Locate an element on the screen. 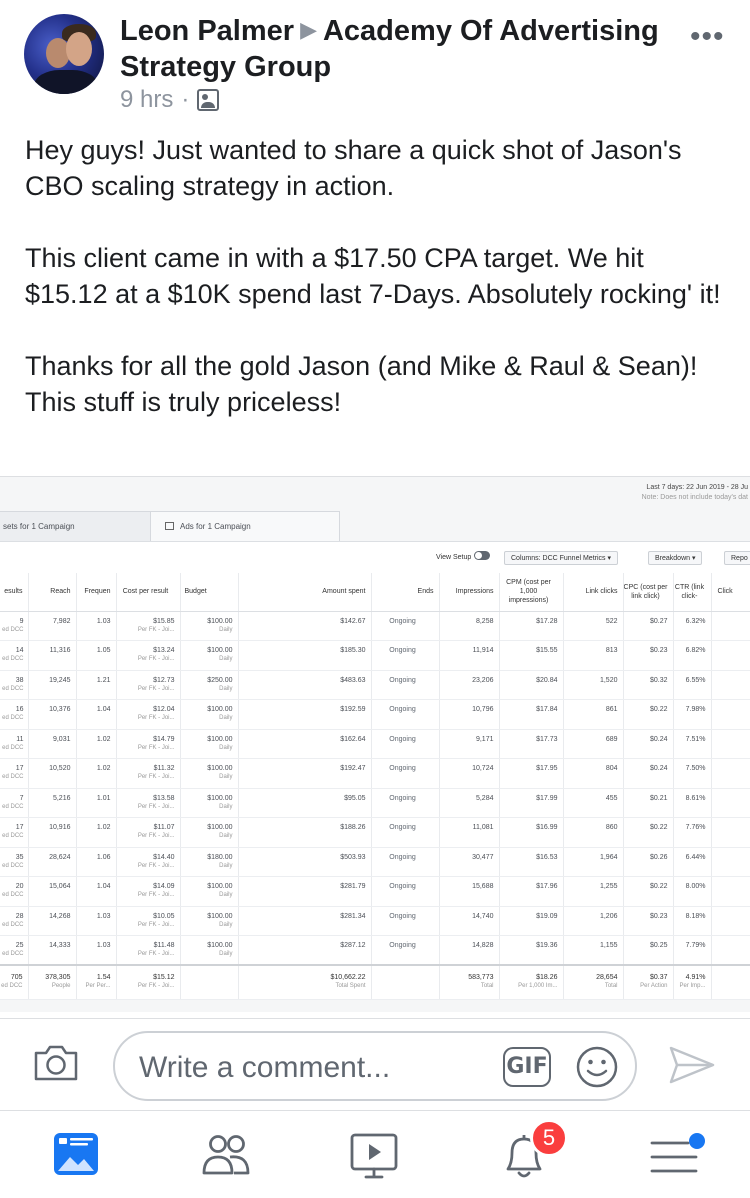 The image size is (750, 1198). results-value: 25 is located at coordinates (19, 945).